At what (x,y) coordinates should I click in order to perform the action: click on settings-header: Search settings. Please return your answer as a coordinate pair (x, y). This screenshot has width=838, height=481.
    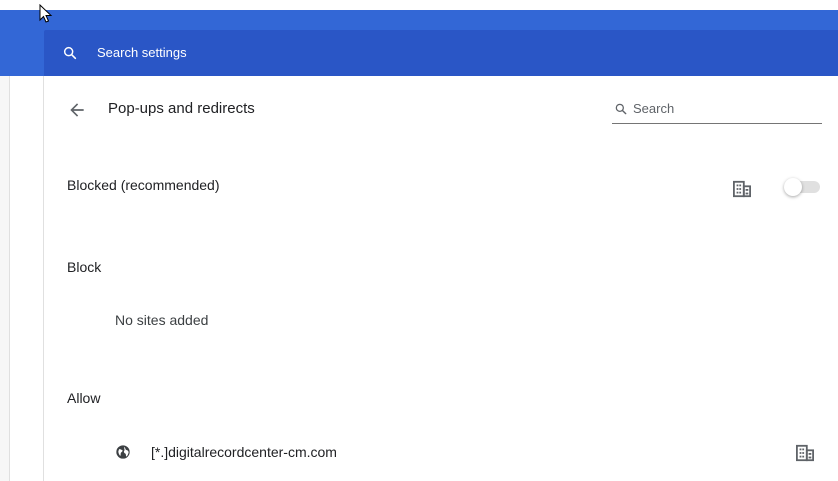
    Looking at the image, I should click on (419, 43).